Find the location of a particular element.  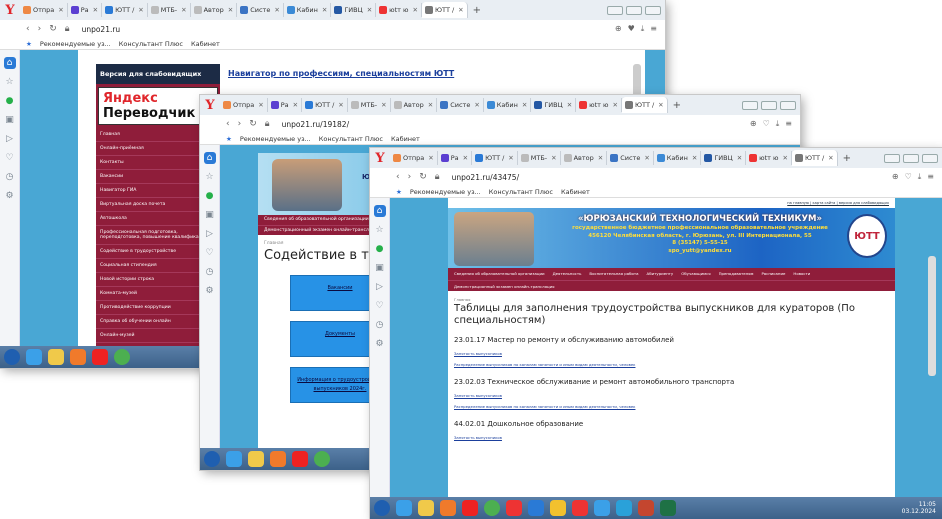

chrome-icon is located at coordinates (122, 357).